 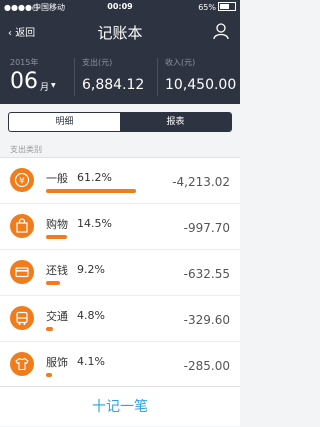 I want to click on category-name: 交通, so click(x=57, y=316).